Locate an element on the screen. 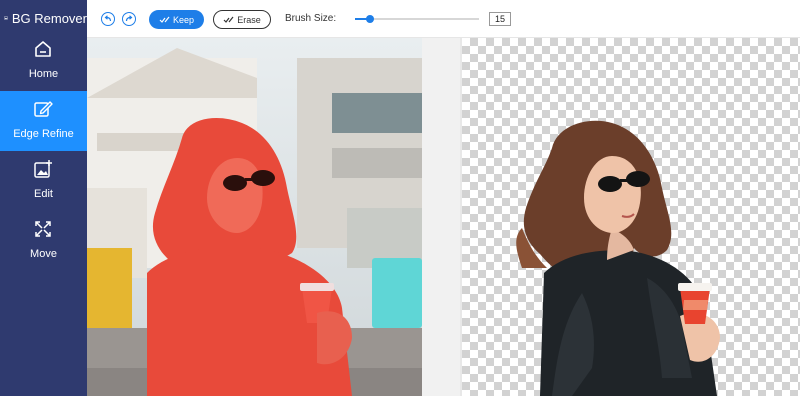  sidebar-item-home: Home is located at coordinates (43, 61).